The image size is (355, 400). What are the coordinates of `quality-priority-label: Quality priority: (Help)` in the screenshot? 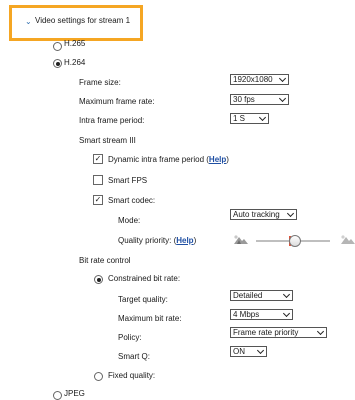 It's located at (157, 241).